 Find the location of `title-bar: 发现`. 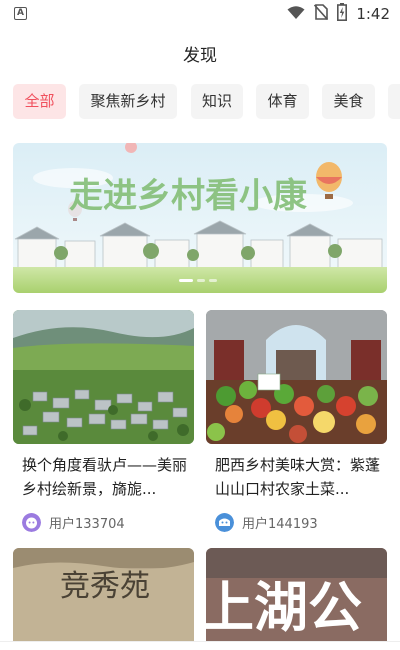

title-bar: 发现 is located at coordinates (200, 53).